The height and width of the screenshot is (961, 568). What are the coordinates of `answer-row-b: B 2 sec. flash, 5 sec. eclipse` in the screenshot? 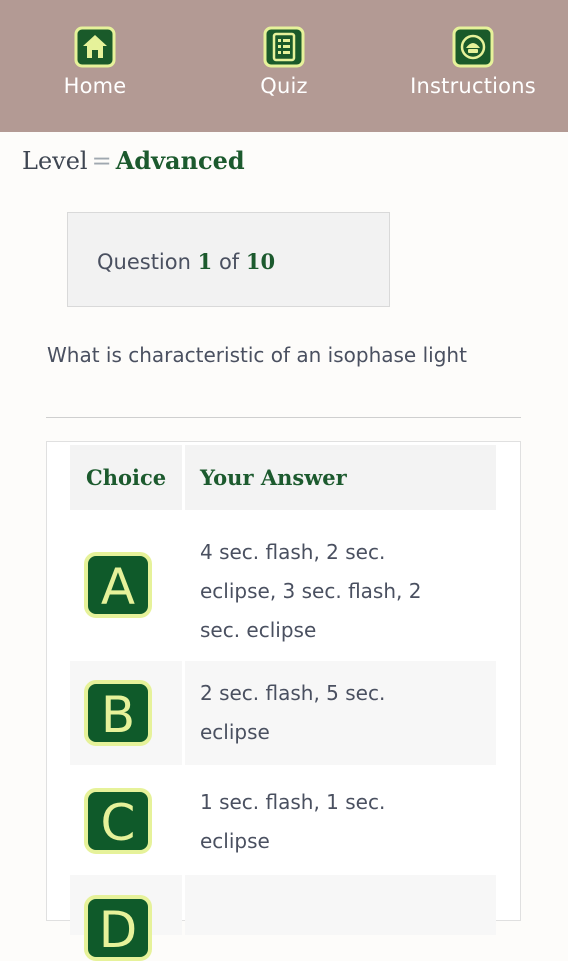 It's located at (283, 713).